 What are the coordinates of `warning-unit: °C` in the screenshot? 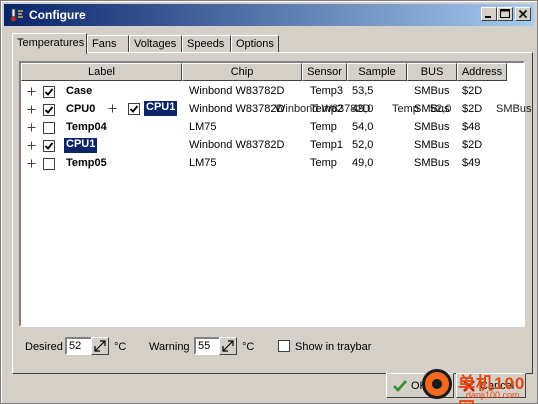 It's located at (248, 347).